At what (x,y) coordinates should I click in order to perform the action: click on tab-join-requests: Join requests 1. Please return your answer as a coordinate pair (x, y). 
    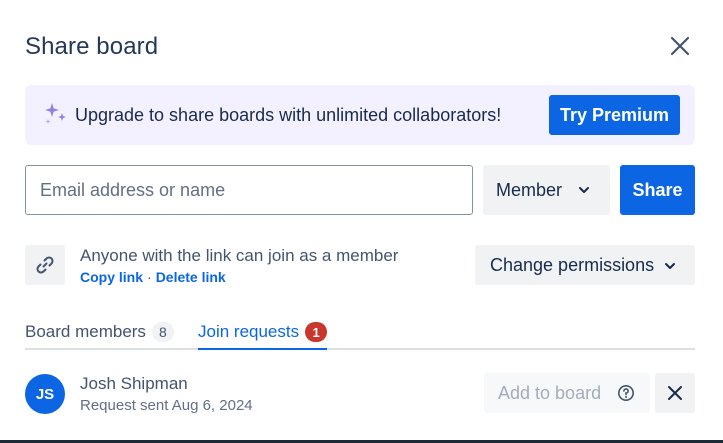
    Looking at the image, I should click on (263, 335).